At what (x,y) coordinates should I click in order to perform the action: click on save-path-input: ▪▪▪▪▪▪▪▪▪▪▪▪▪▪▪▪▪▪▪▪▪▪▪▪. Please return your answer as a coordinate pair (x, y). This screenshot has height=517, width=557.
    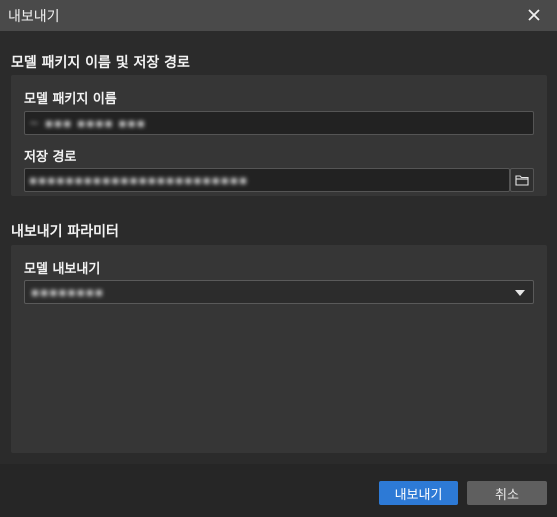
    Looking at the image, I should click on (267, 180).